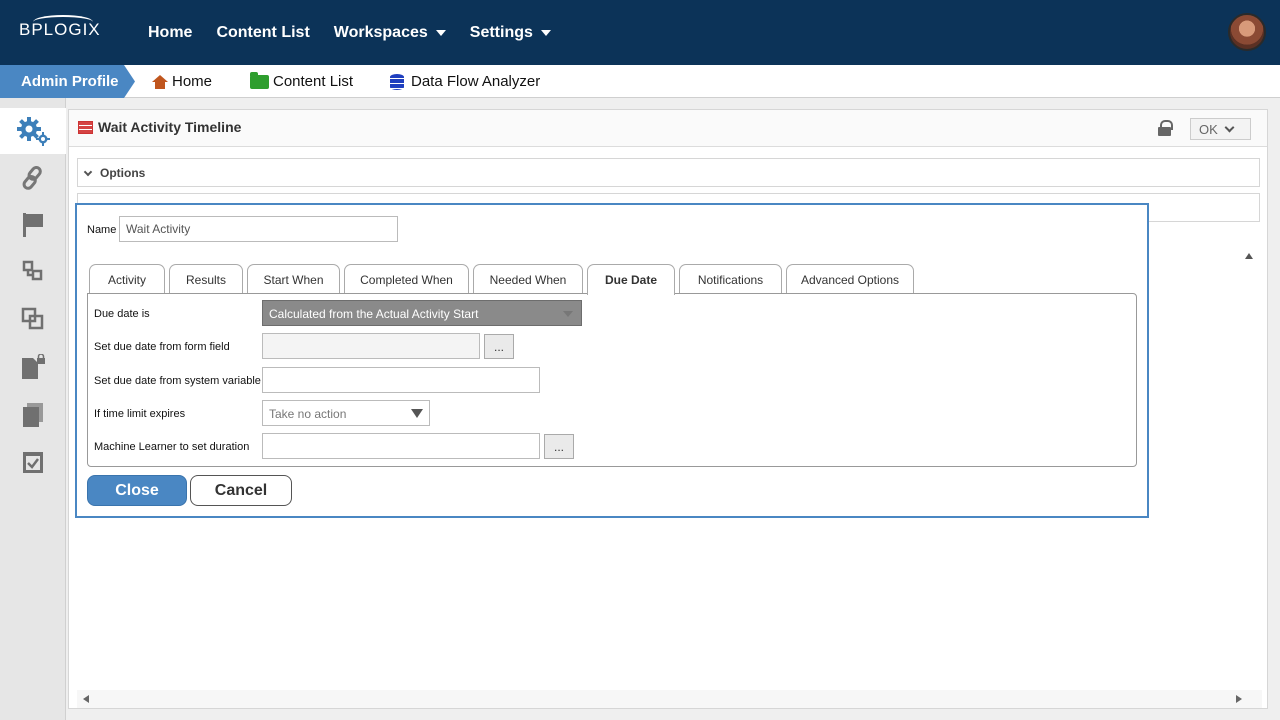 The height and width of the screenshot is (720, 1280). I want to click on time-limit-select: Take no action, so click(346, 413).